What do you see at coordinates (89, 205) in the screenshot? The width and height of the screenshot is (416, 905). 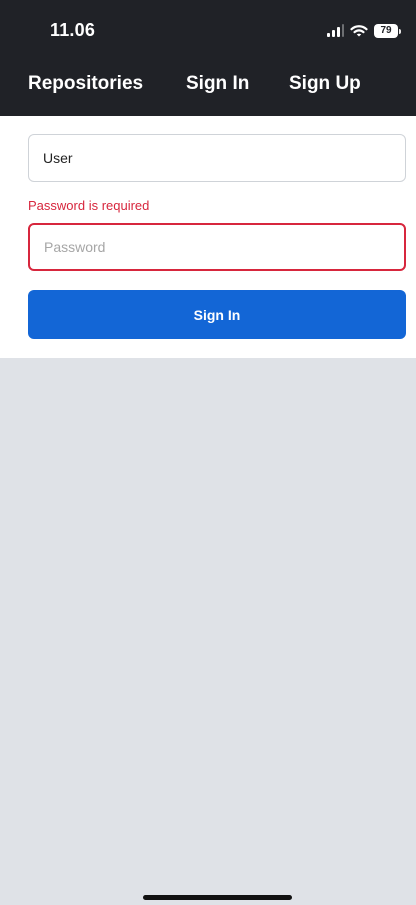 I see `password-error-message: Password is required` at bounding box center [89, 205].